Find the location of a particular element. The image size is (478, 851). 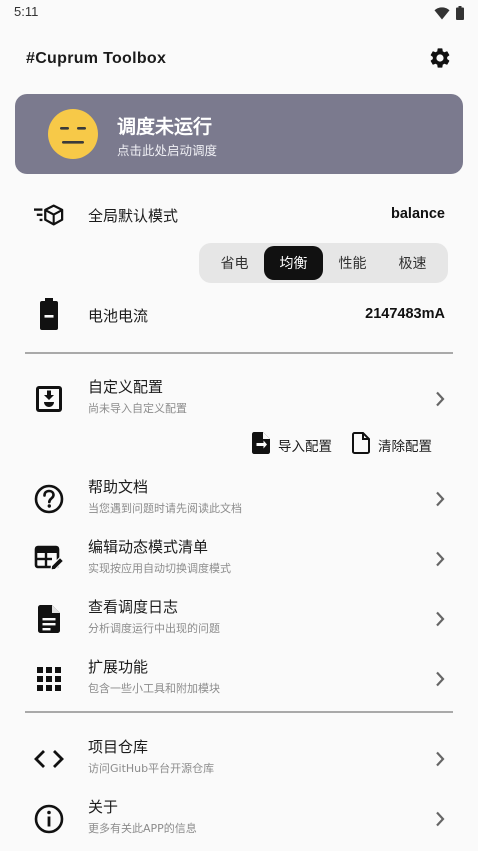

app-bar: #Cuprum Toolbox is located at coordinates (239, 60).